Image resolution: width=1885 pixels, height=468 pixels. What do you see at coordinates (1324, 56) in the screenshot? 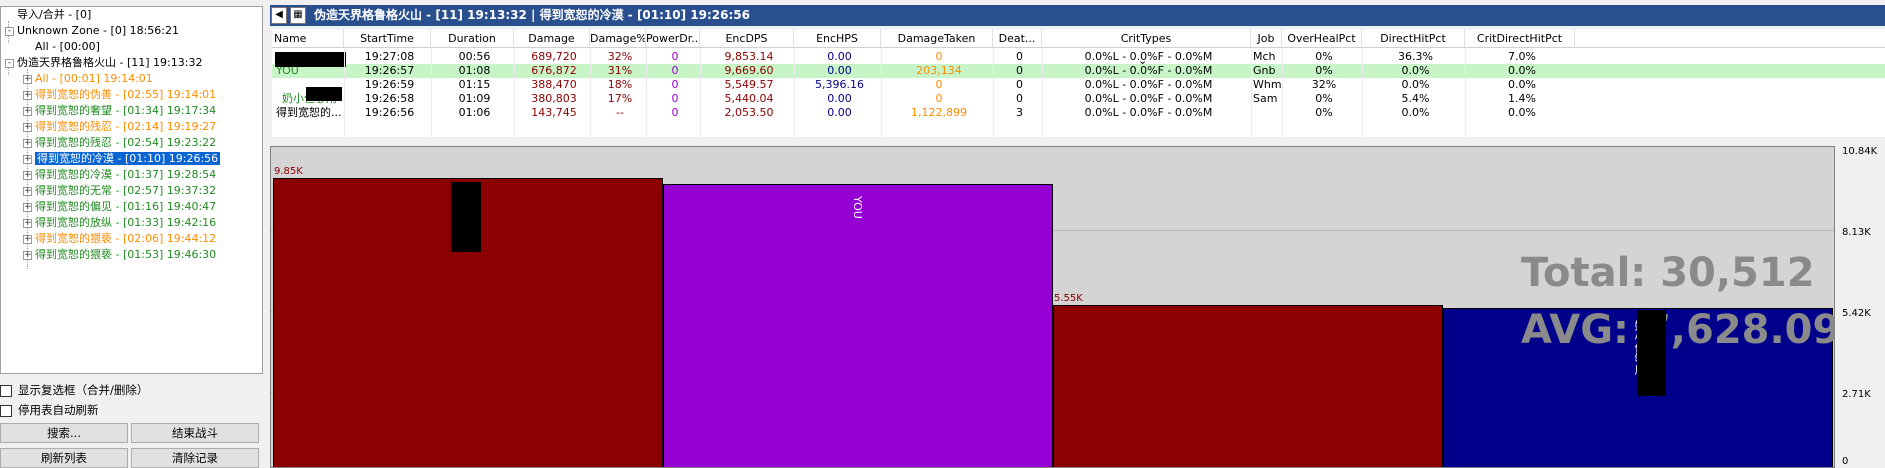
I see `table-cell-overheal: 0%` at bounding box center [1324, 56].